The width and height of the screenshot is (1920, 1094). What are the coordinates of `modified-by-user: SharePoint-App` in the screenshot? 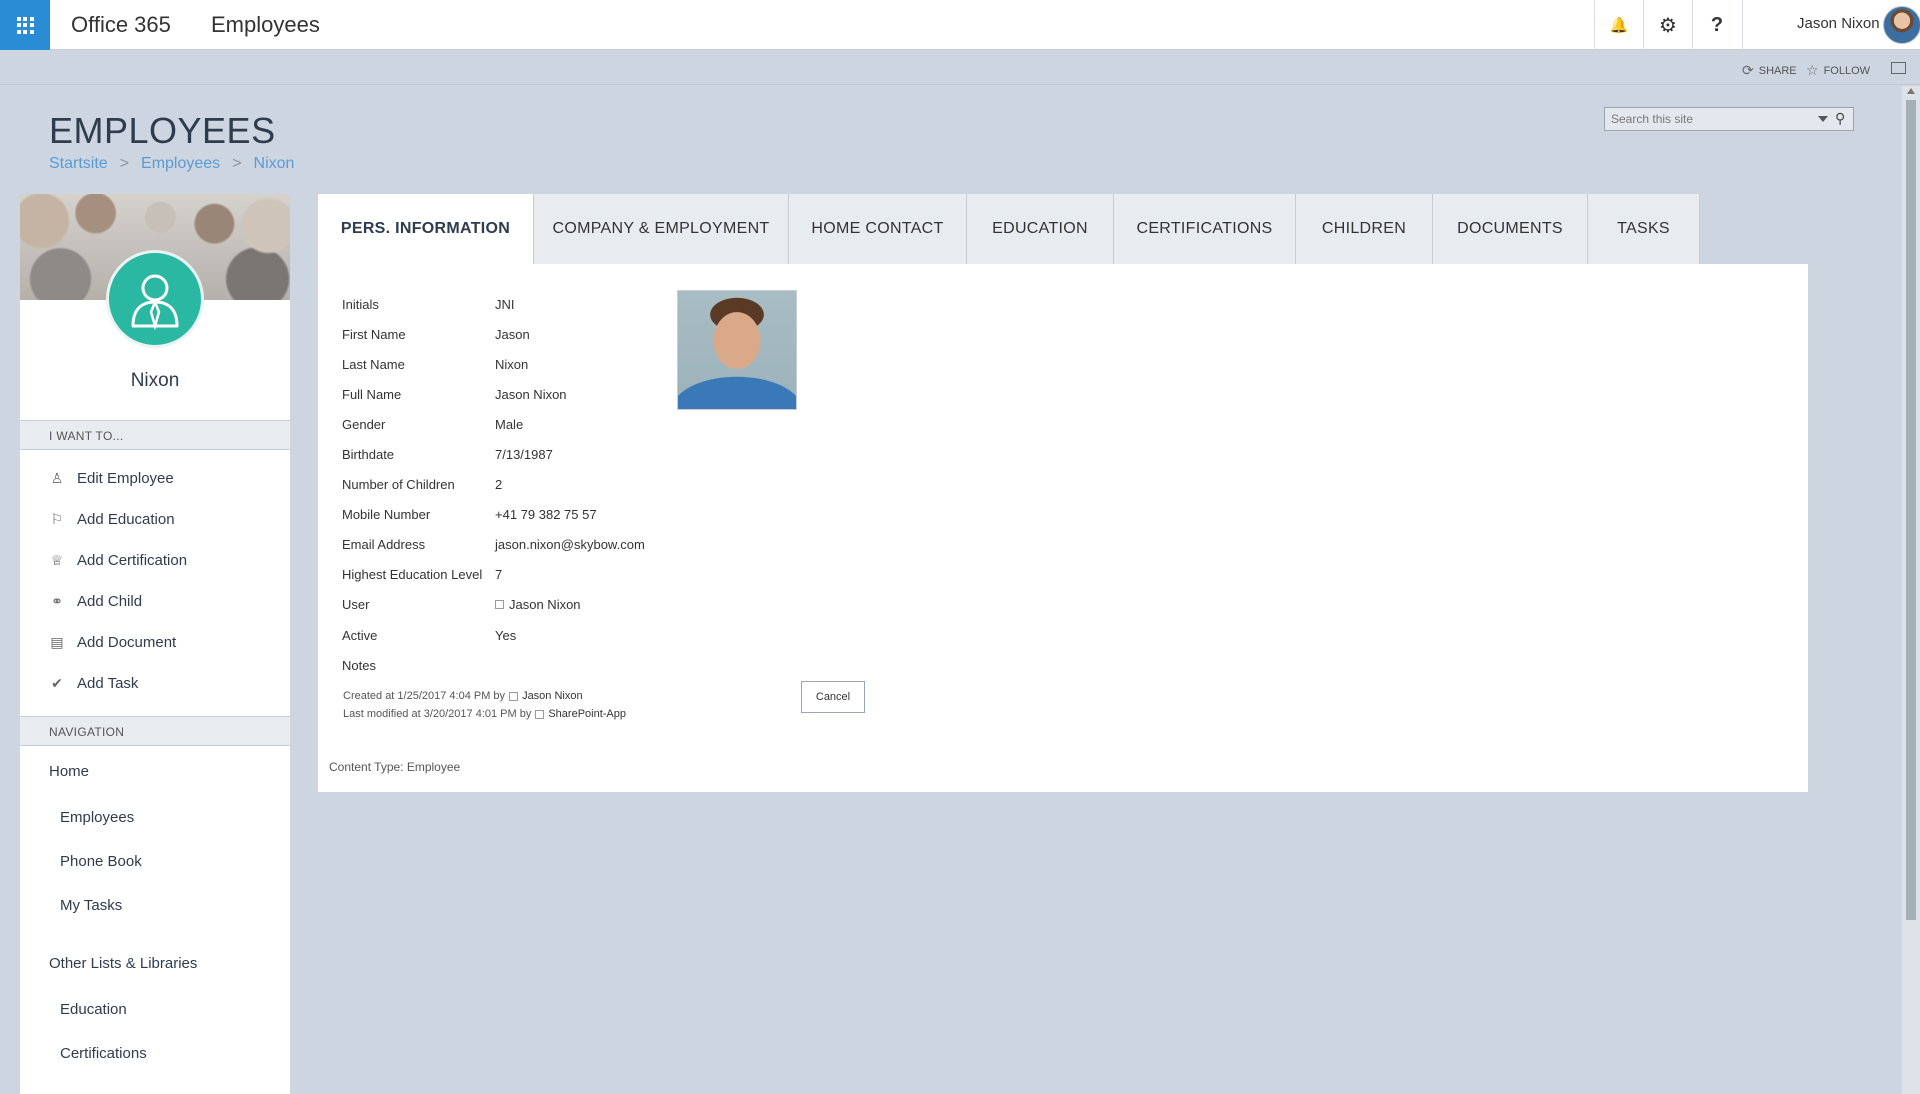 It's located at (587, 714).